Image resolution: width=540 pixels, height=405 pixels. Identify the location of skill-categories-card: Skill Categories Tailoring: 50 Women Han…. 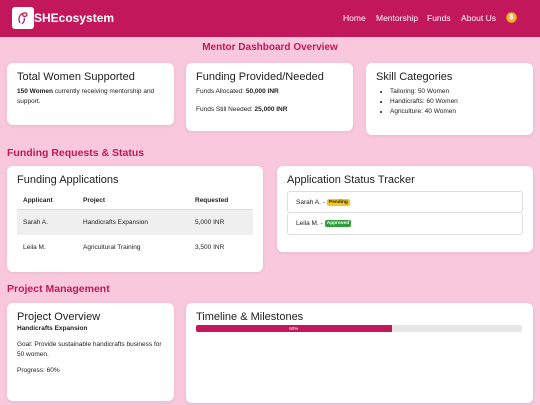
(449, 99).